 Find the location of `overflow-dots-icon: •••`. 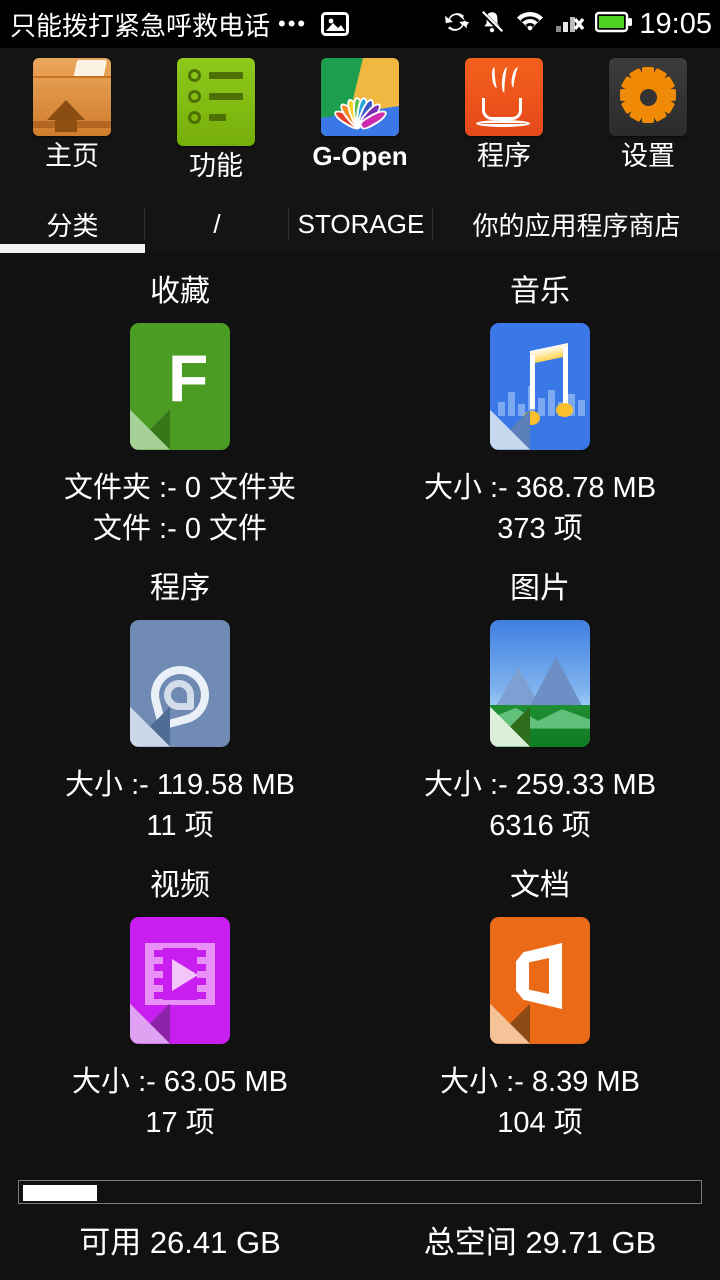

overflow-dots-icon: ••• is located at coordinates (293, 23).